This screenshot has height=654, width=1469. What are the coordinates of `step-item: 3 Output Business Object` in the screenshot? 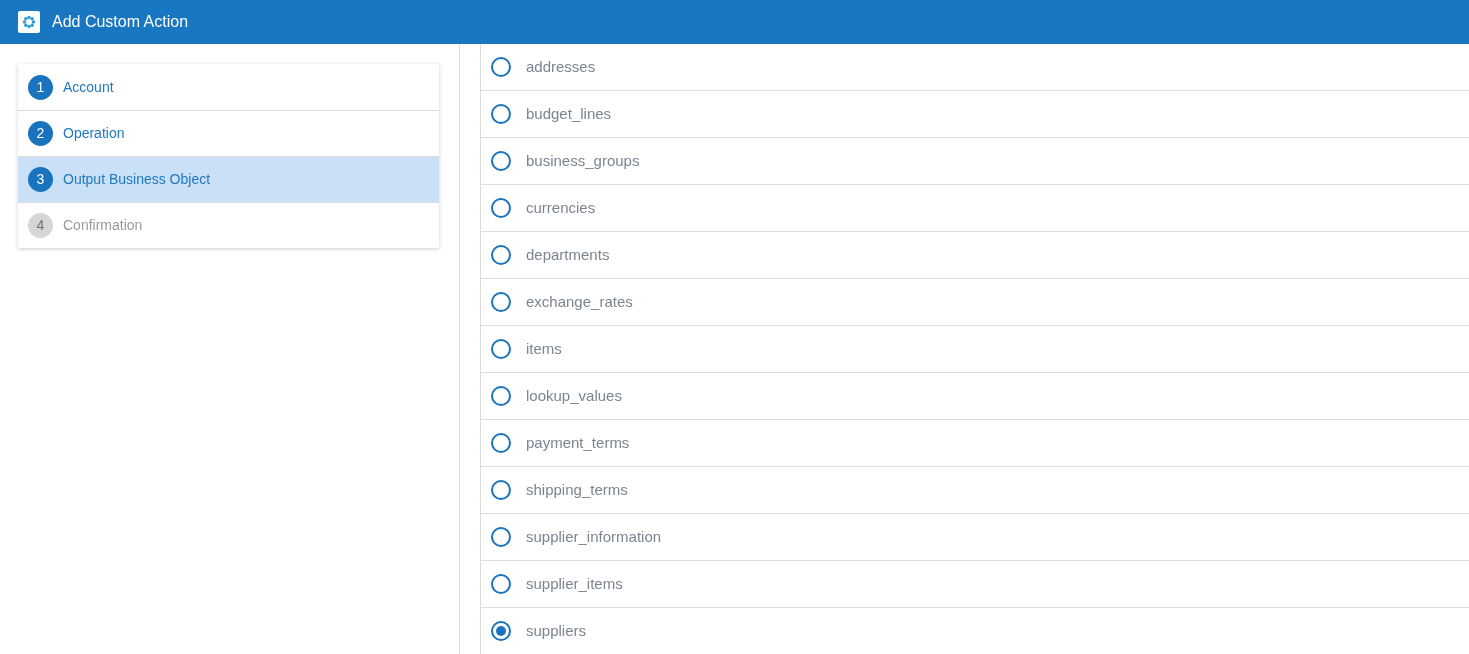 It's located at (228, 179).